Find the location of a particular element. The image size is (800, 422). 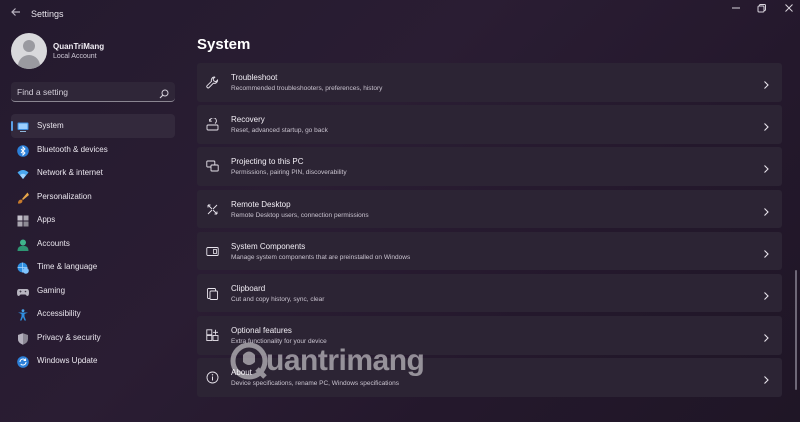

sidebar-item-accounts: Accounts is located at coordinates (93, 244).